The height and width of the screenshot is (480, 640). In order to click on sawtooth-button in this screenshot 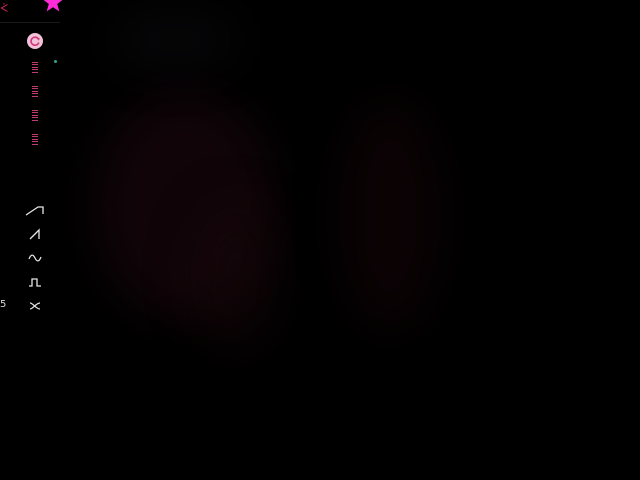, I will do `click(35, 234)`.